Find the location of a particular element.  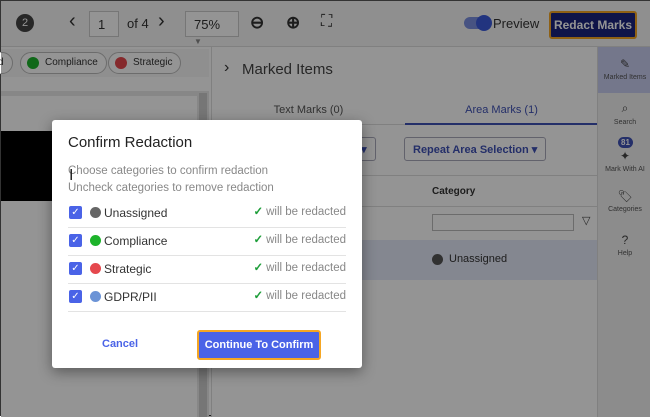

category-label: GDPR/PII is located at coordinates (130, 297).